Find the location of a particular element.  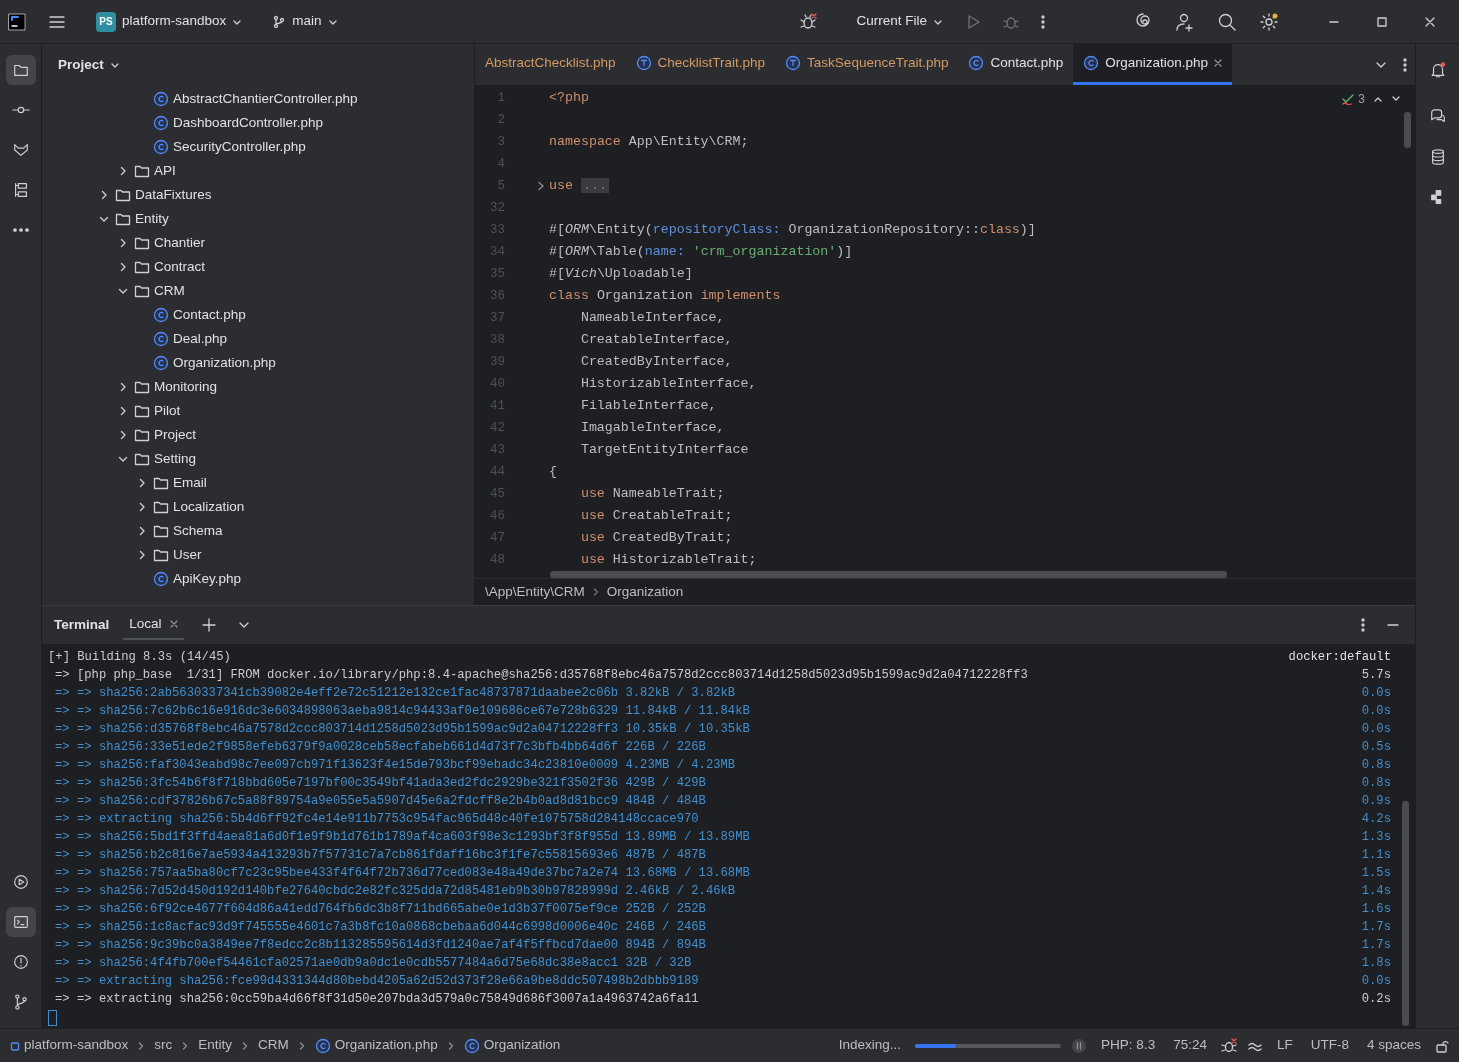

editor-tab: TaskSequenceTrait.php is located at coordinates (867, 64).